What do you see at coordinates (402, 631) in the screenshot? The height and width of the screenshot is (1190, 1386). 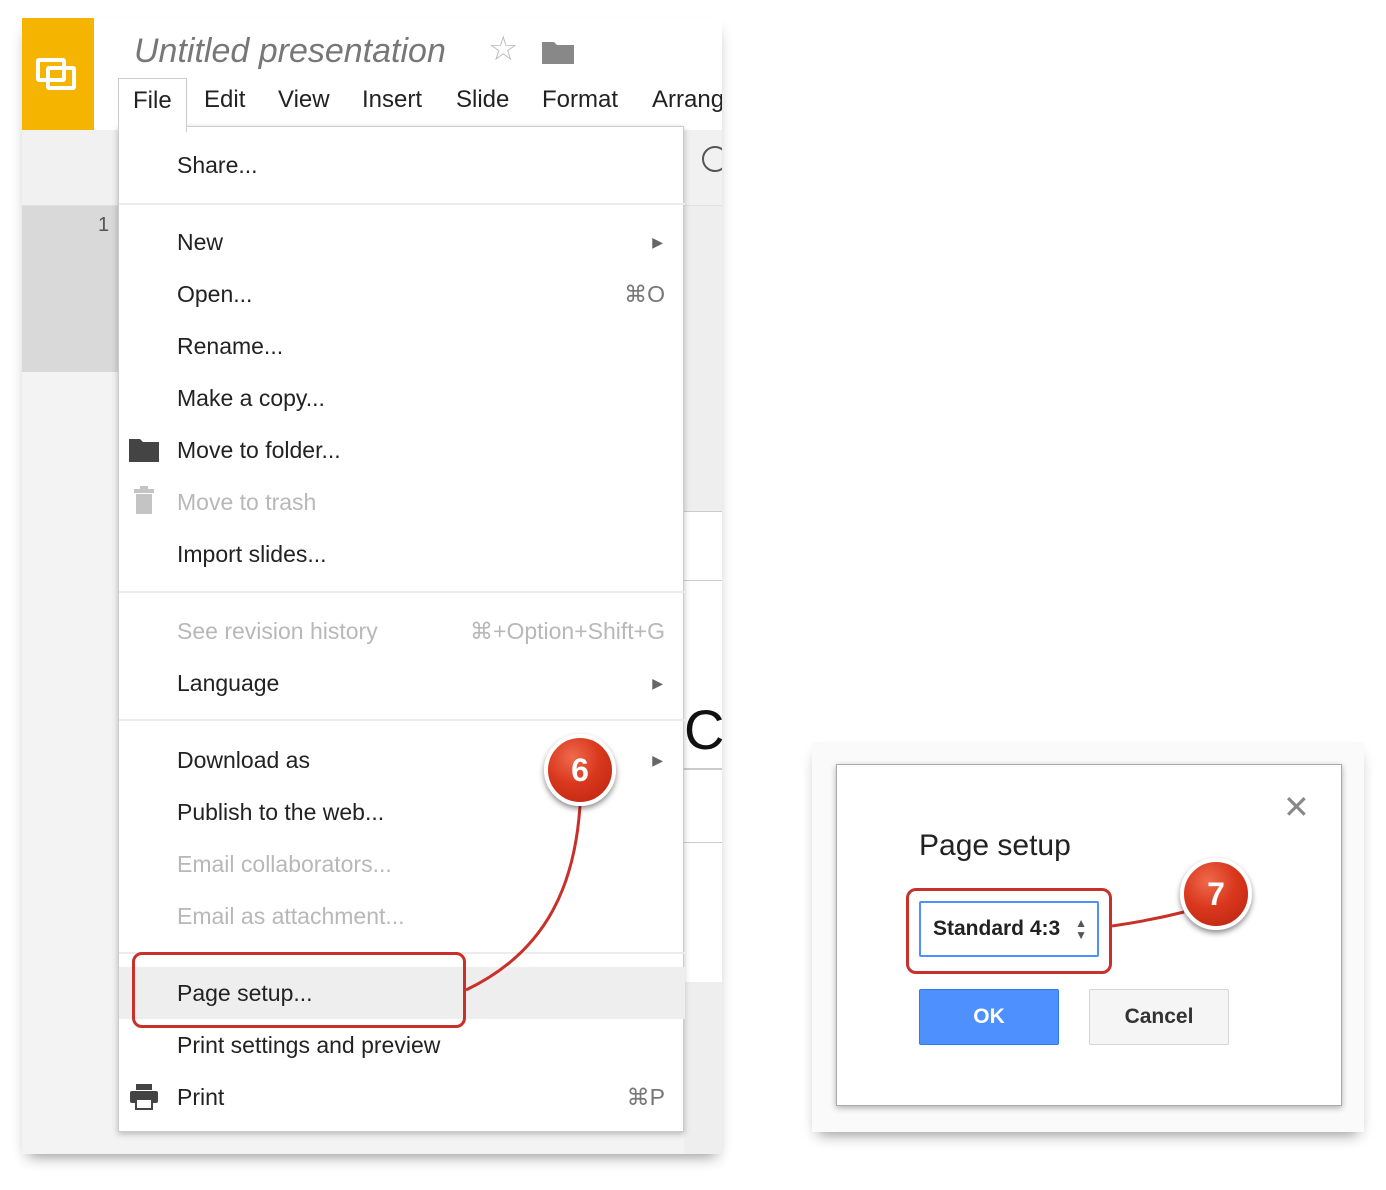 I see `menu-item-revision-history: See revision history ⌘+Option+Shift+G` at bounding box center [402, 631].